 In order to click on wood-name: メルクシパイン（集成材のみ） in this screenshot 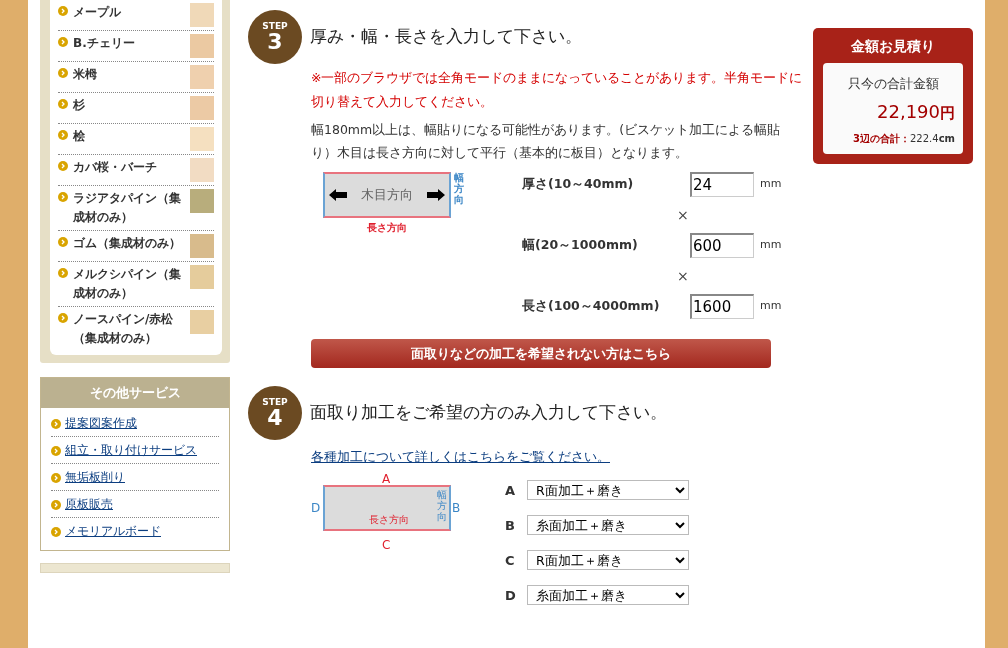, I will do `click(127, 284)`.